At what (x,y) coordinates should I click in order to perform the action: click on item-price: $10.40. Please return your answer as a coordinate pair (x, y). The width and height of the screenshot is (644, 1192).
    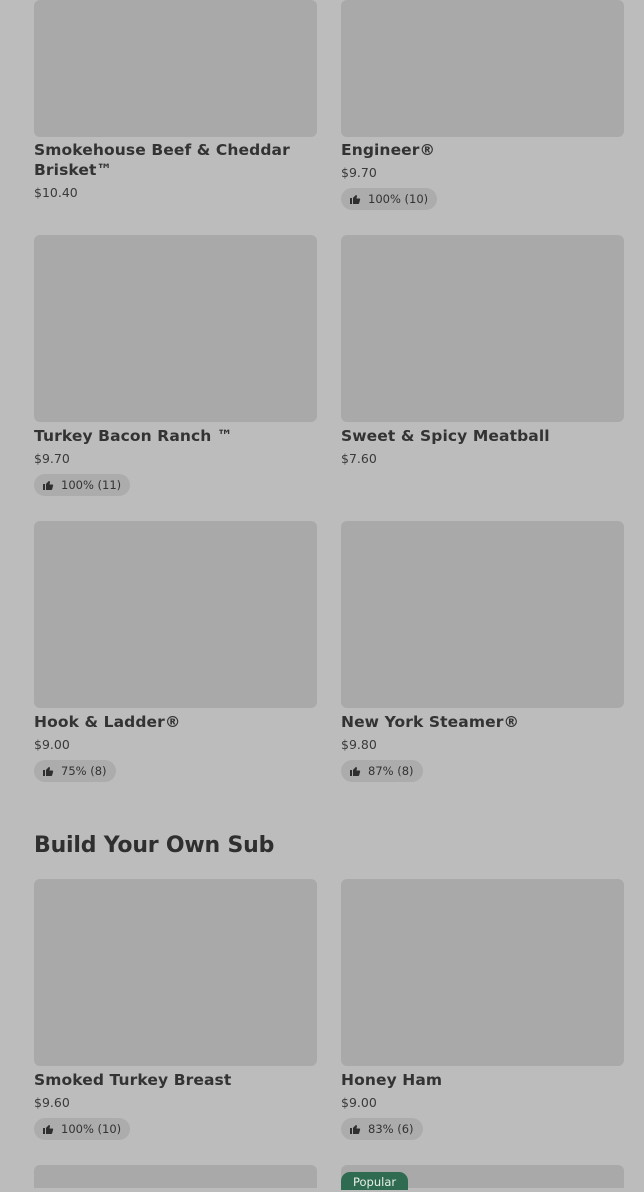
    Looking at the image, I should click on (56, 192).